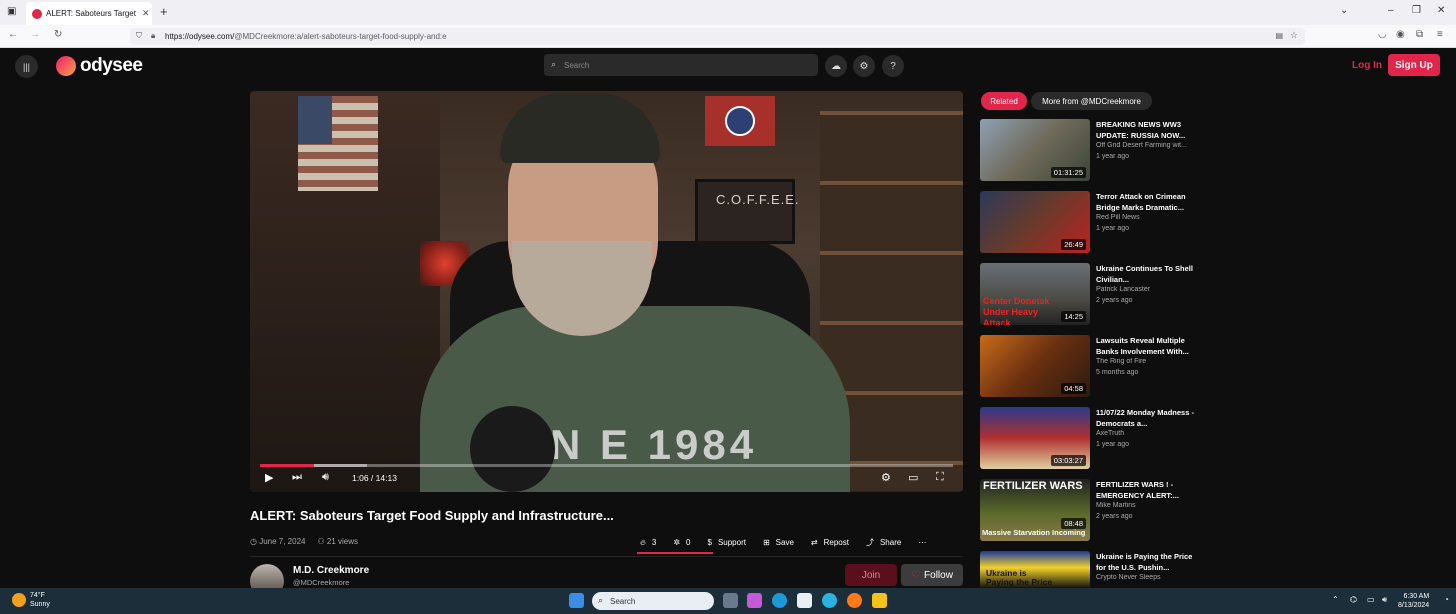 Image resolution: width=1456 pixels, height=614 pixels. I want to click on weather-widget: 74°F Sunny, so click(31, 600).